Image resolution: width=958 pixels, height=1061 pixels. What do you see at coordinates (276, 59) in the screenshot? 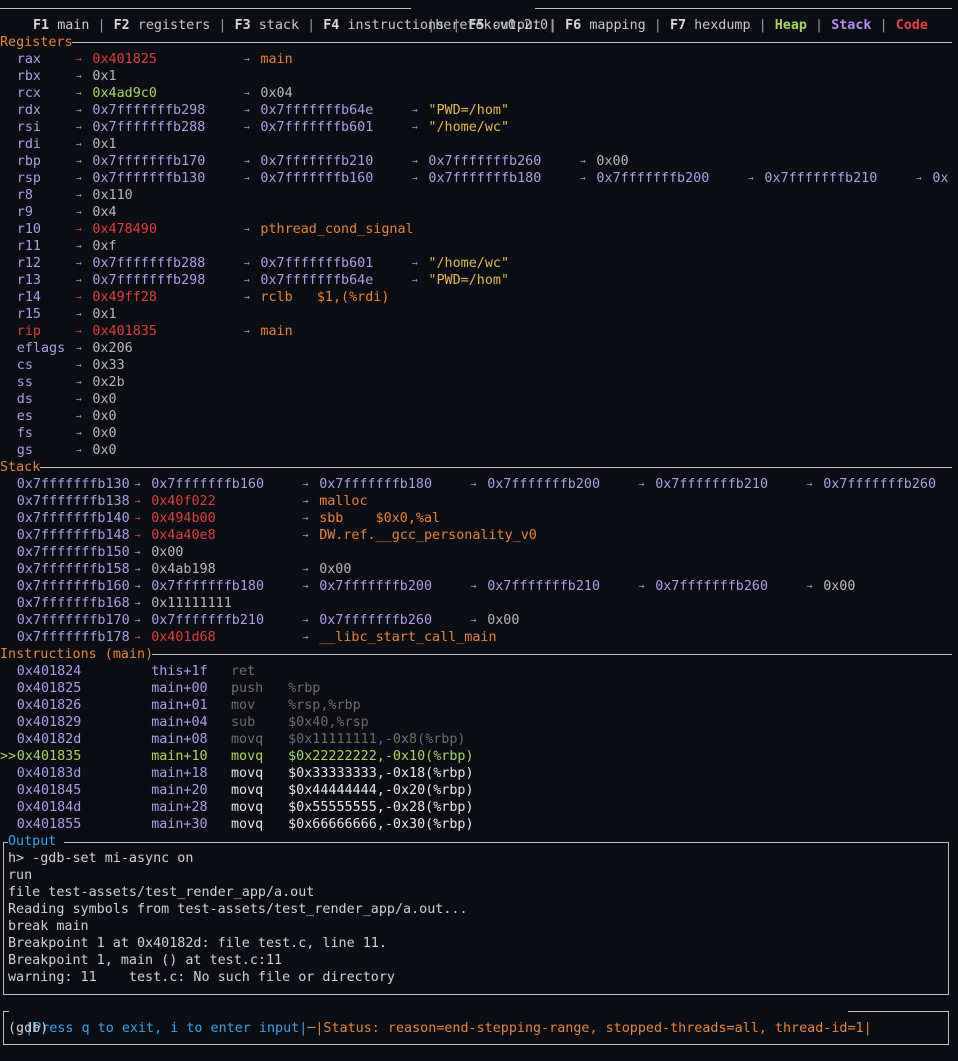
I see `register-value: main` at bounding box center [276, 59].